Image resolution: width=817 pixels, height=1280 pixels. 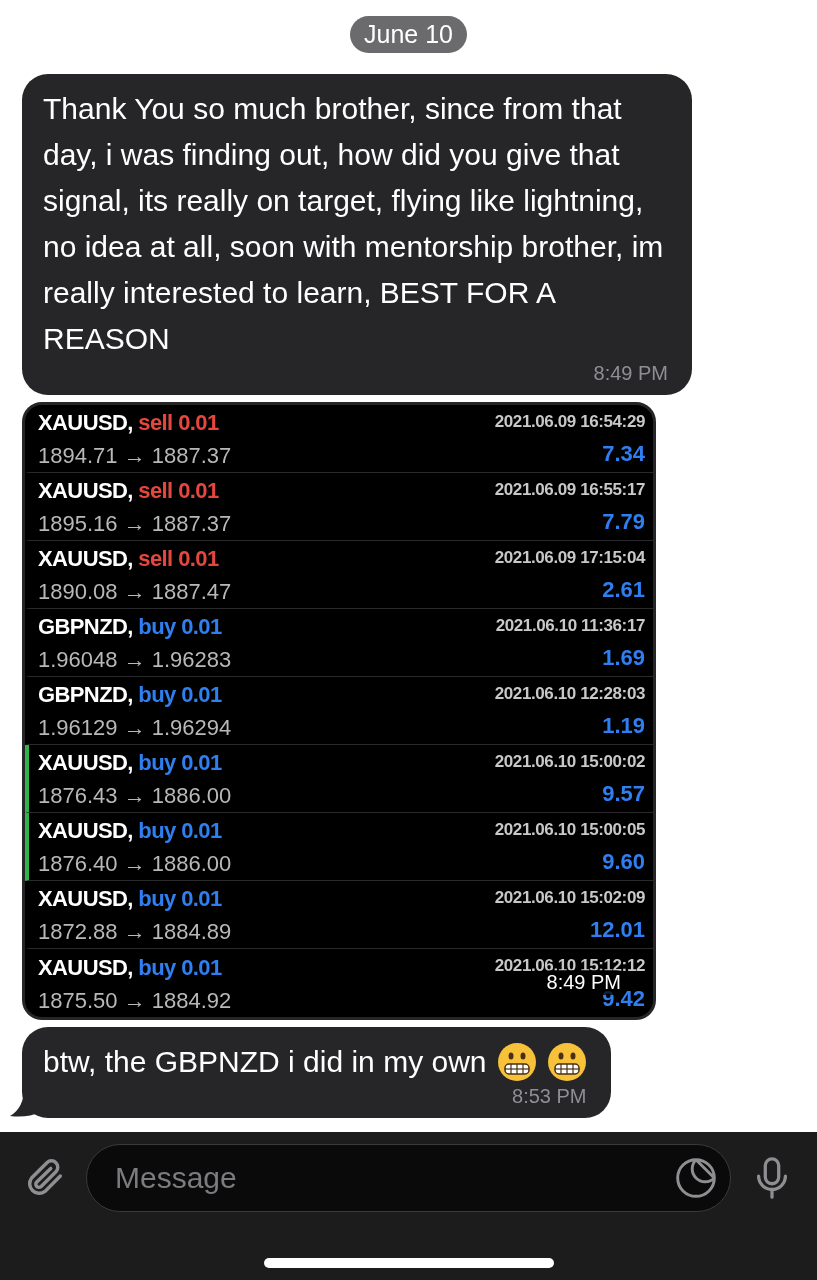 I want to click on message-text: btw, the GBPNZD i did in my own, so click(x=265, y=1062).